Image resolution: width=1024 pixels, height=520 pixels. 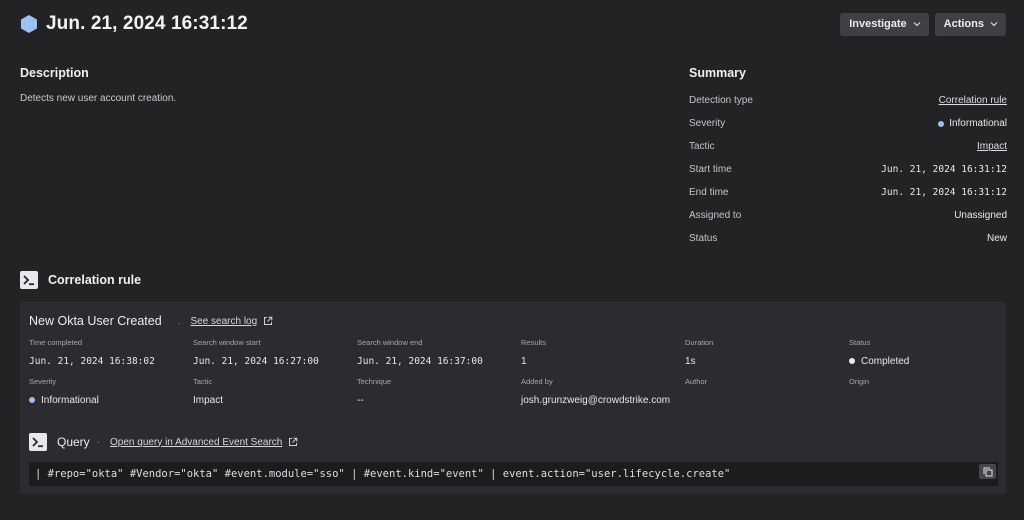 I want to click on field-label: Severity, so click(x=43, y=381).